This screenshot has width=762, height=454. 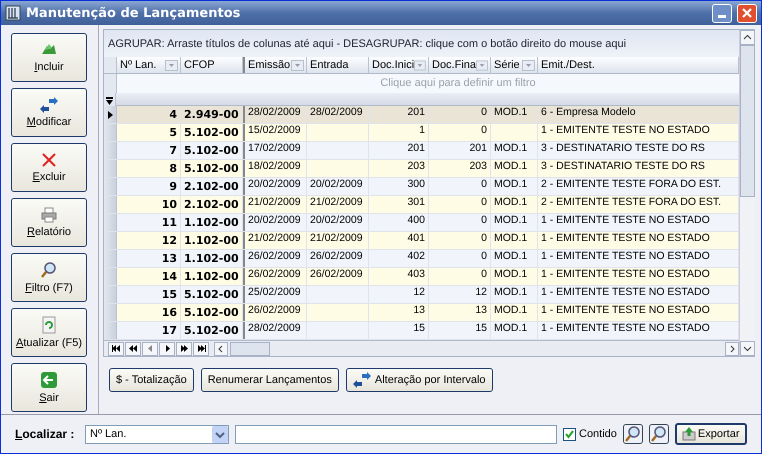 I want to click on toolbar-button: Excluir, so click(x=49, y=167).